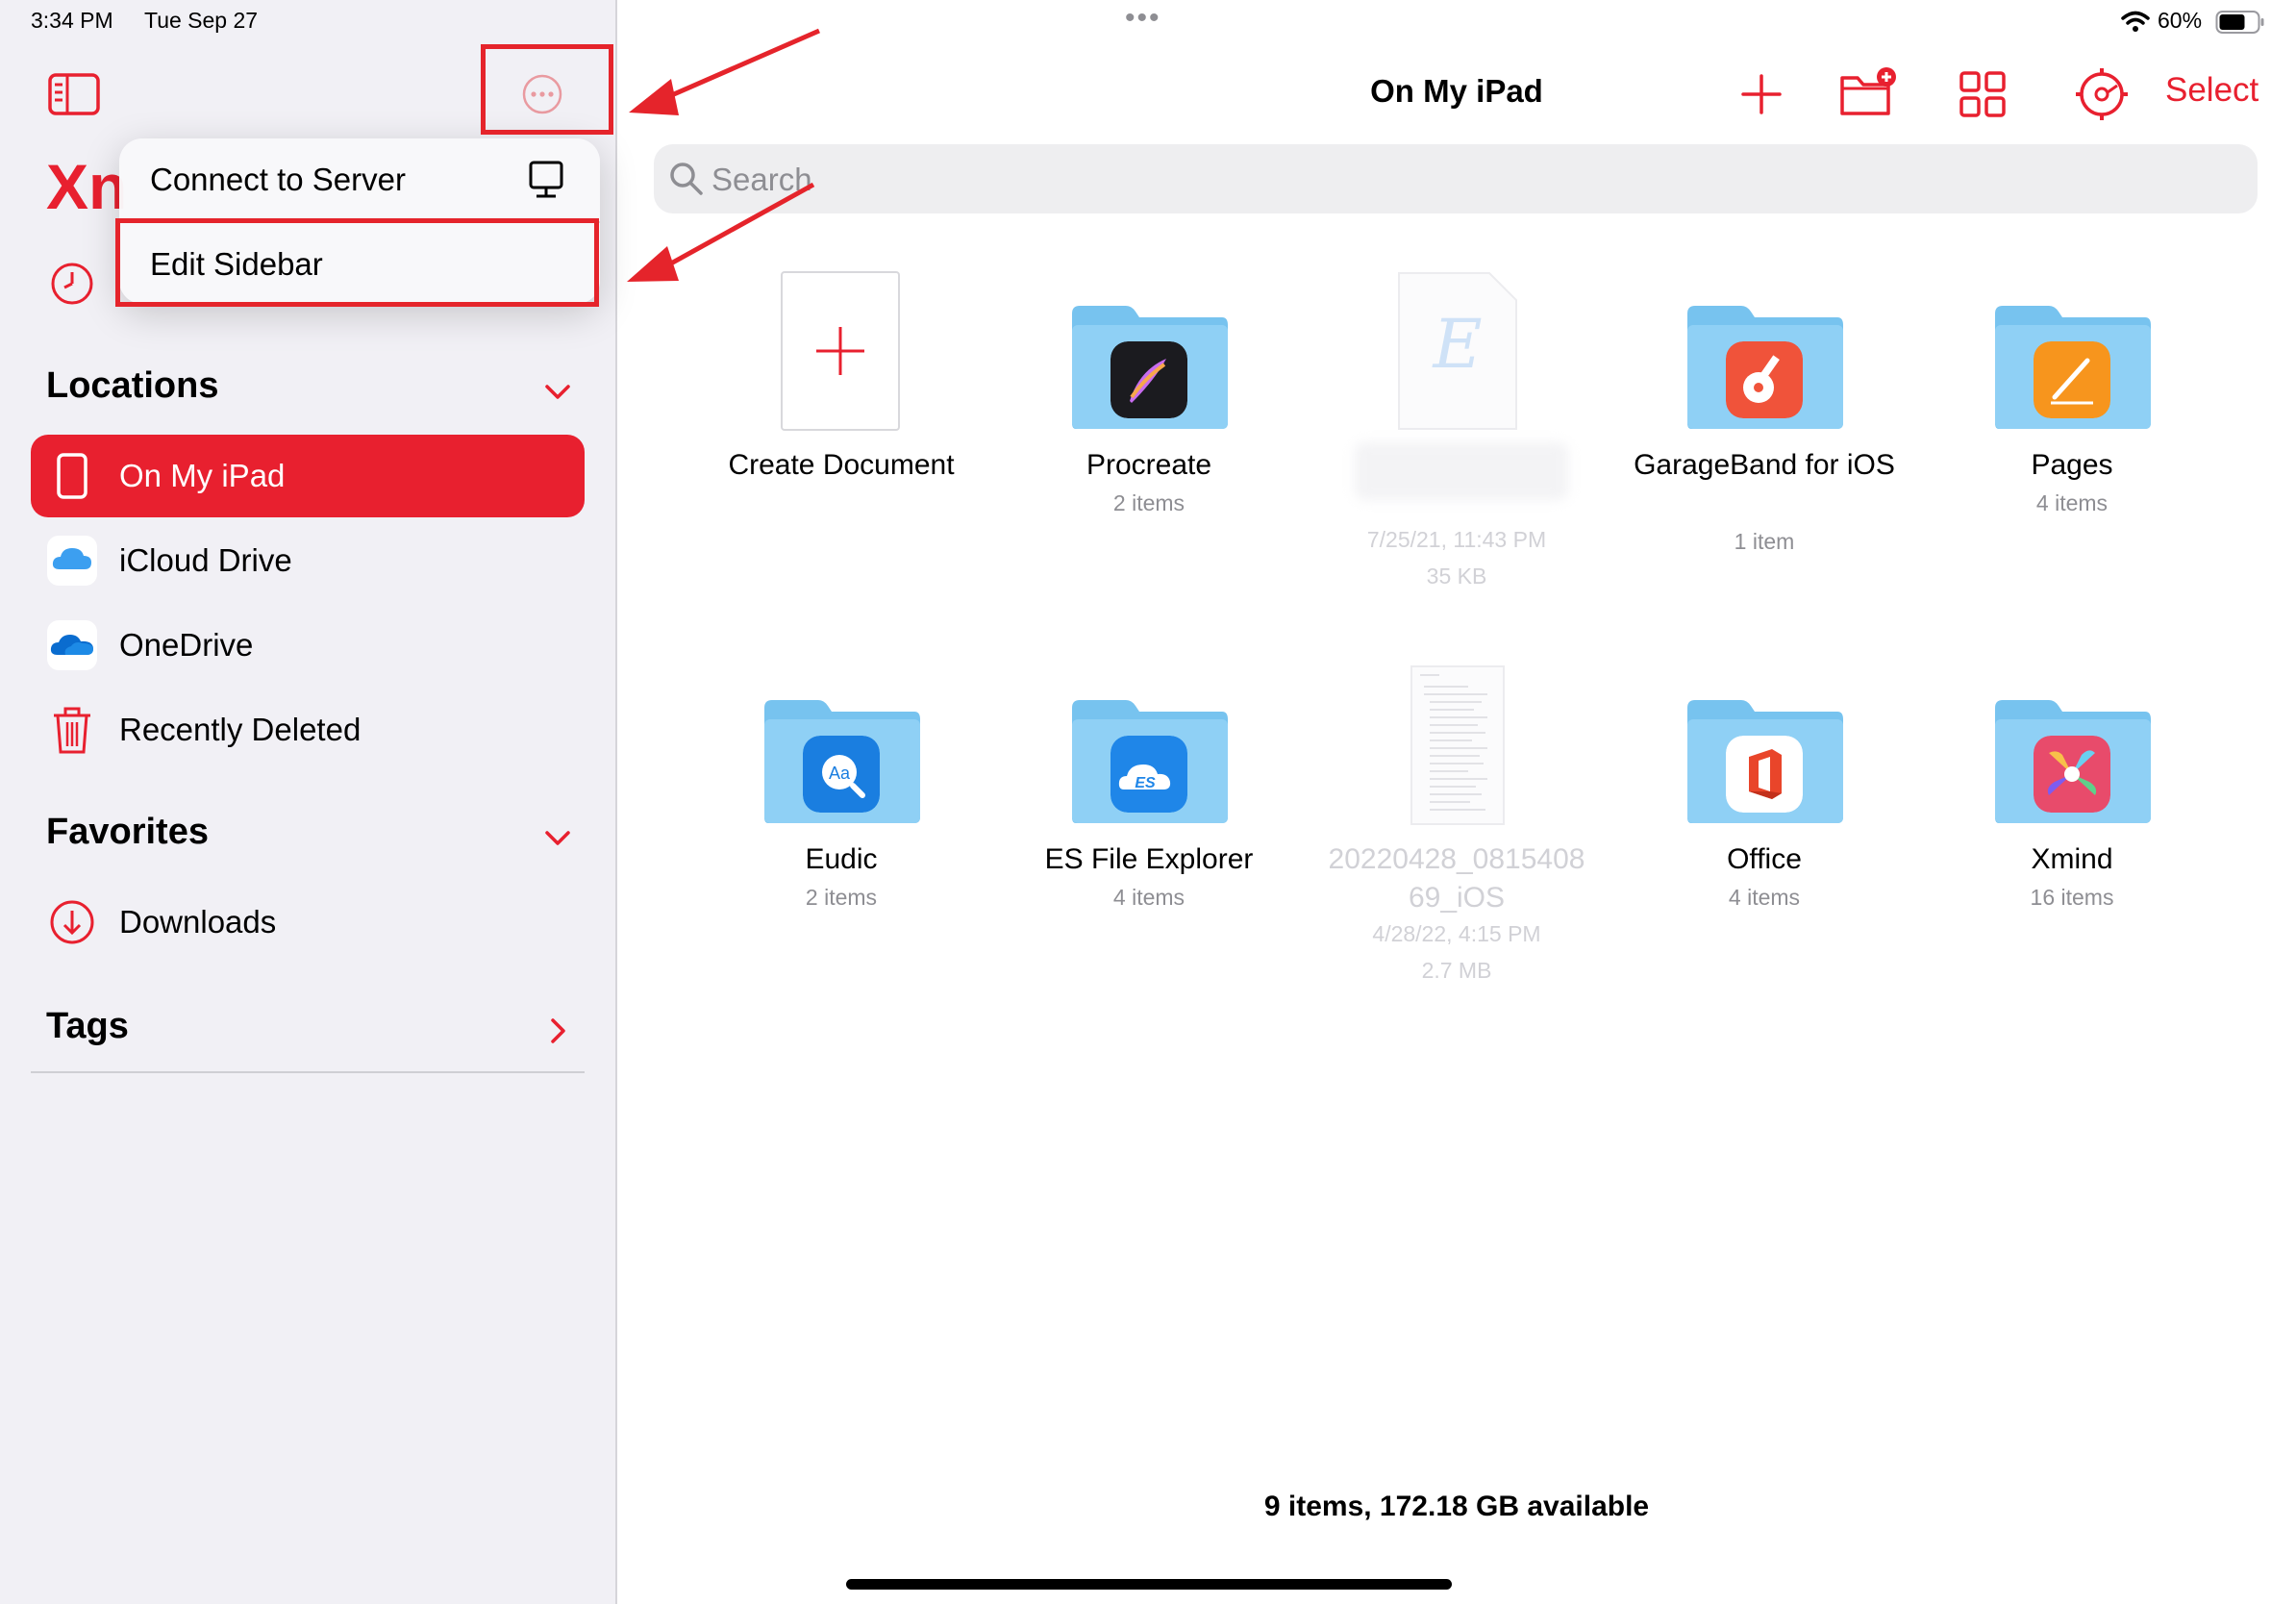 The width and height of the screenshot is (2296, 1604). What do you see at coordinates (841, 859) in the screenshot?
I see `item-name: Eudic` at bounding box center [841, 859].